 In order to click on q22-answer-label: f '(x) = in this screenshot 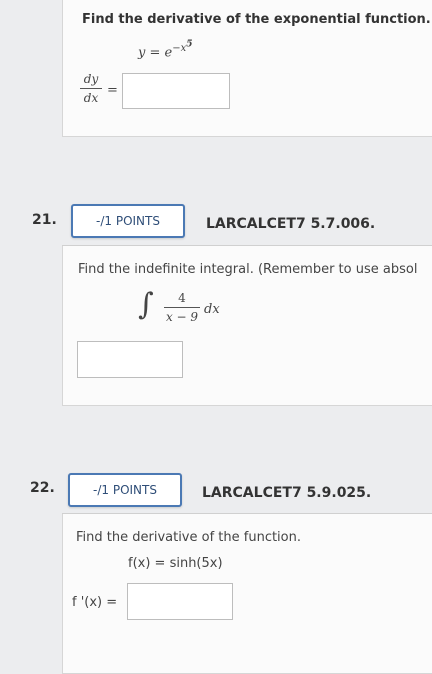, I will do `click(95, 602)`.